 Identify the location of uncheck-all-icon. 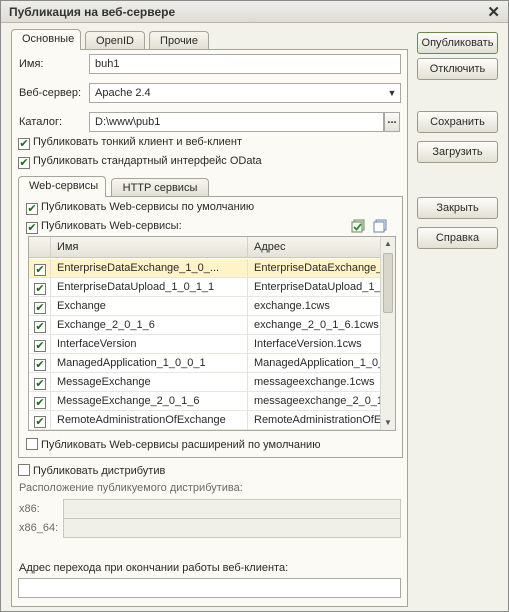
(380, 226).